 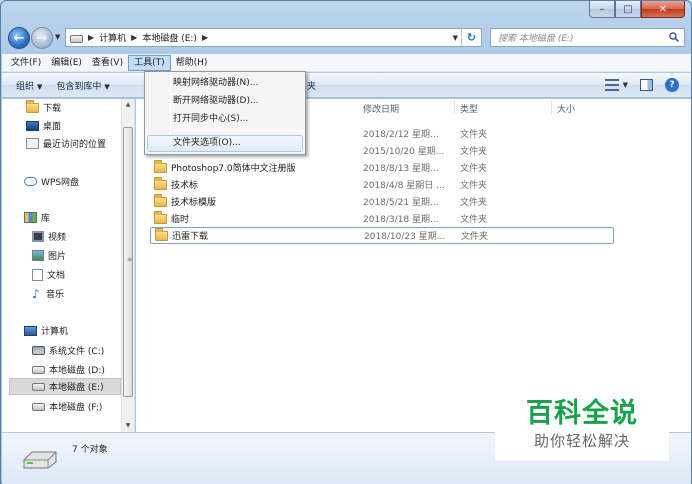 What do you see at coordinates (66, 63) in the screenshot?
I see `menu-edit: 编辑(E)` at bounding box center [66, 63].